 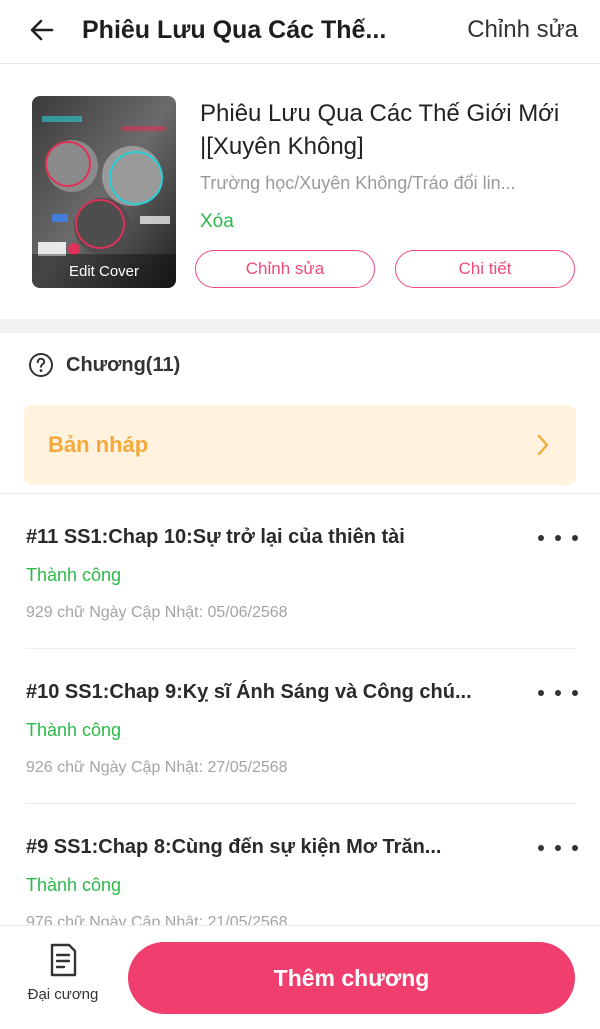 I want to click on outline-button: Đại cương, so click(x=63, y=977).